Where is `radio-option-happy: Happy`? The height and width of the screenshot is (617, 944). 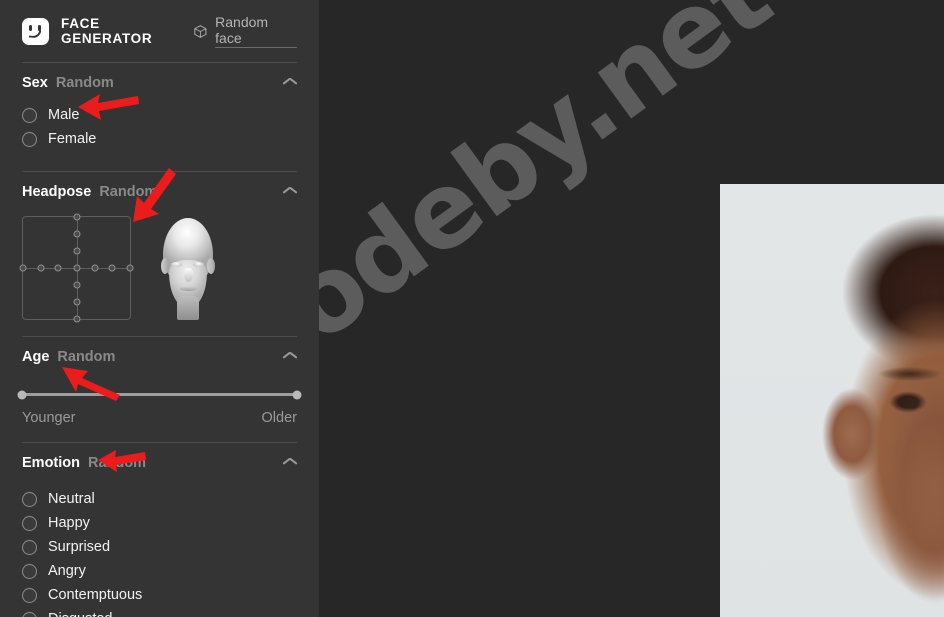 radio-option-happy: Happy is located at coordinates (159, 523).